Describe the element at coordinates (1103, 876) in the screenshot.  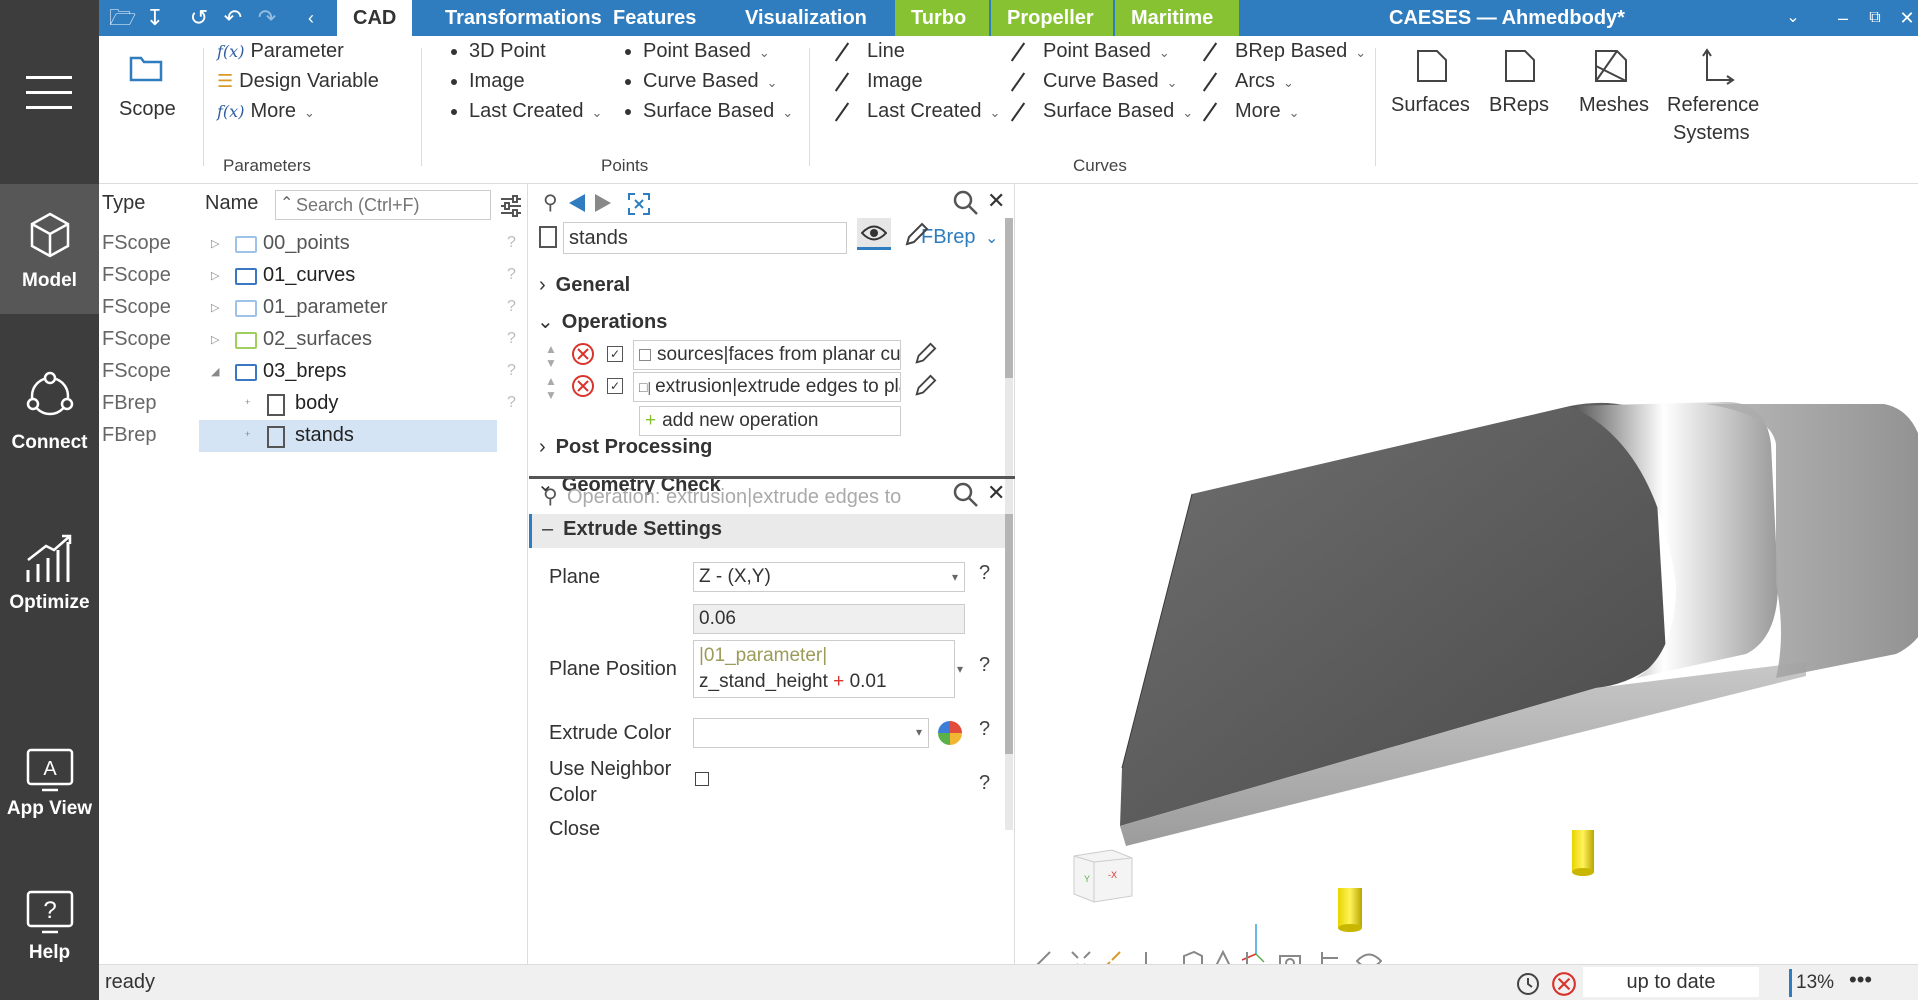
I see `view-cube: Y -X` at that location.